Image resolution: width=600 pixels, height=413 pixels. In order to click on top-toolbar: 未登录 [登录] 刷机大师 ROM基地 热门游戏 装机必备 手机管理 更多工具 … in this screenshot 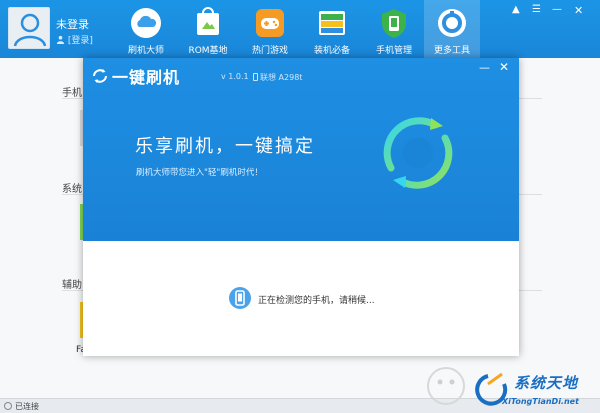, I will do `click(300, 29)`.